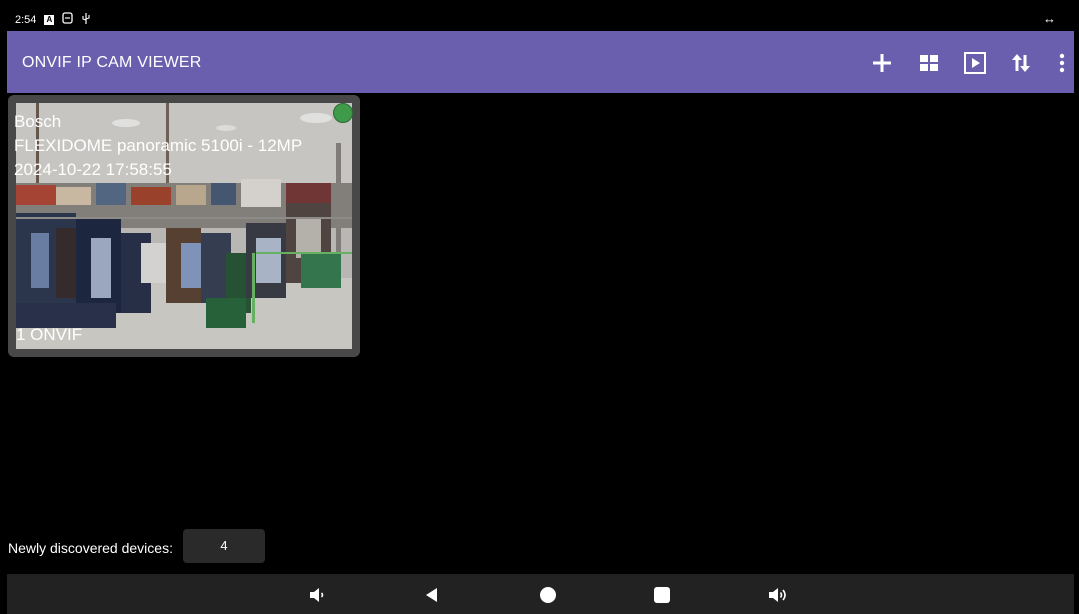 Image resolution: width=1079 pixels, height=614 pixels. What do you see at coordinates (224, 546) in the screenshot?
I see `discovered-devices-count-button: 4` at bounding box center [224, 546].